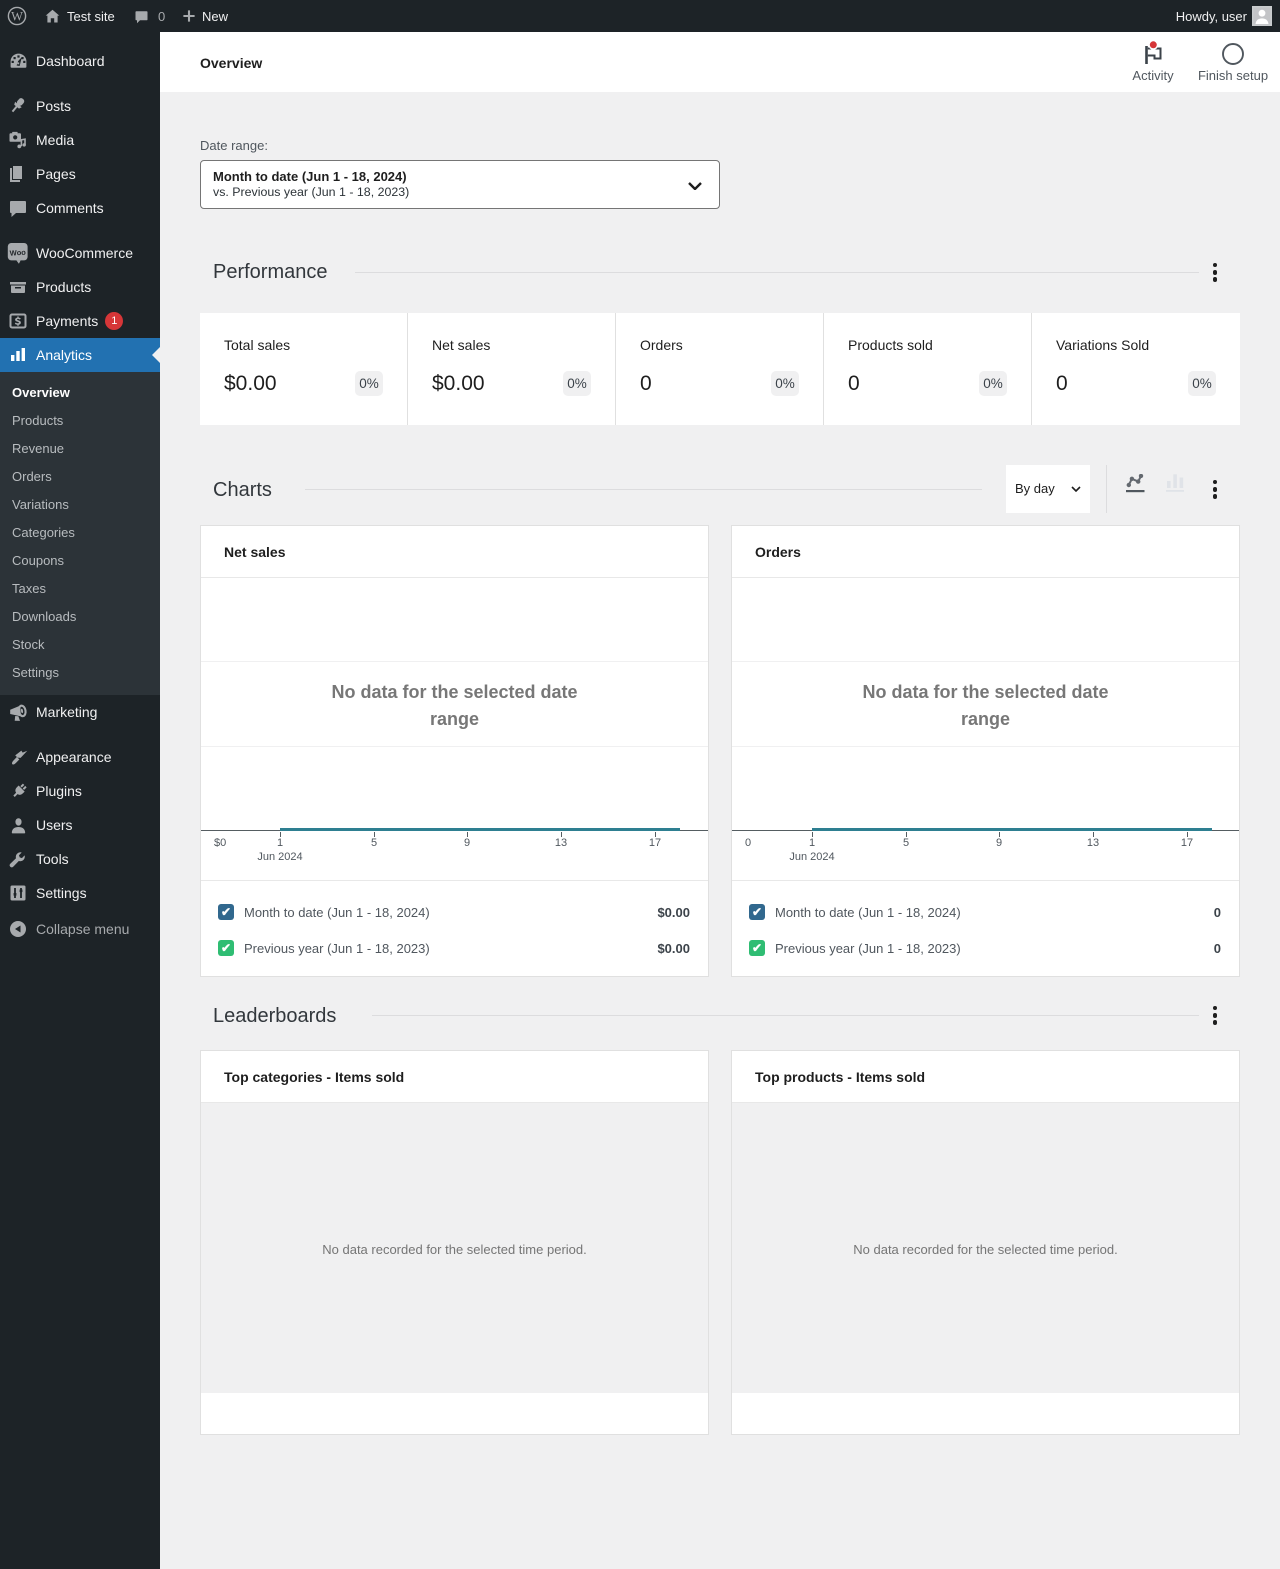 The width and height of the screenshot is (1280, 1569). Describe the element at coordinates (17, 253) in the screenshot. I see `svg-text: Woo` at that location.